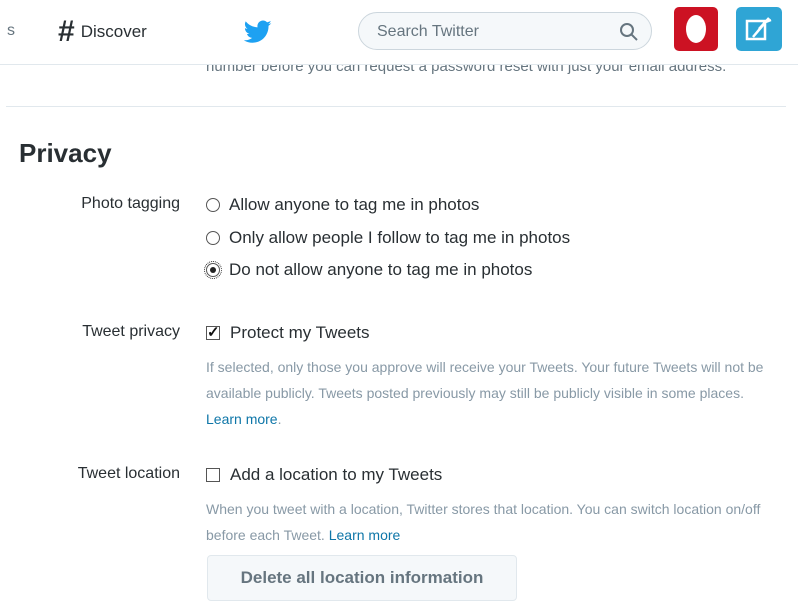 This screenshot has width=798, height=607. I want to click on tweet-privacy-learn-more-link: Learn more, so click(242, 419).